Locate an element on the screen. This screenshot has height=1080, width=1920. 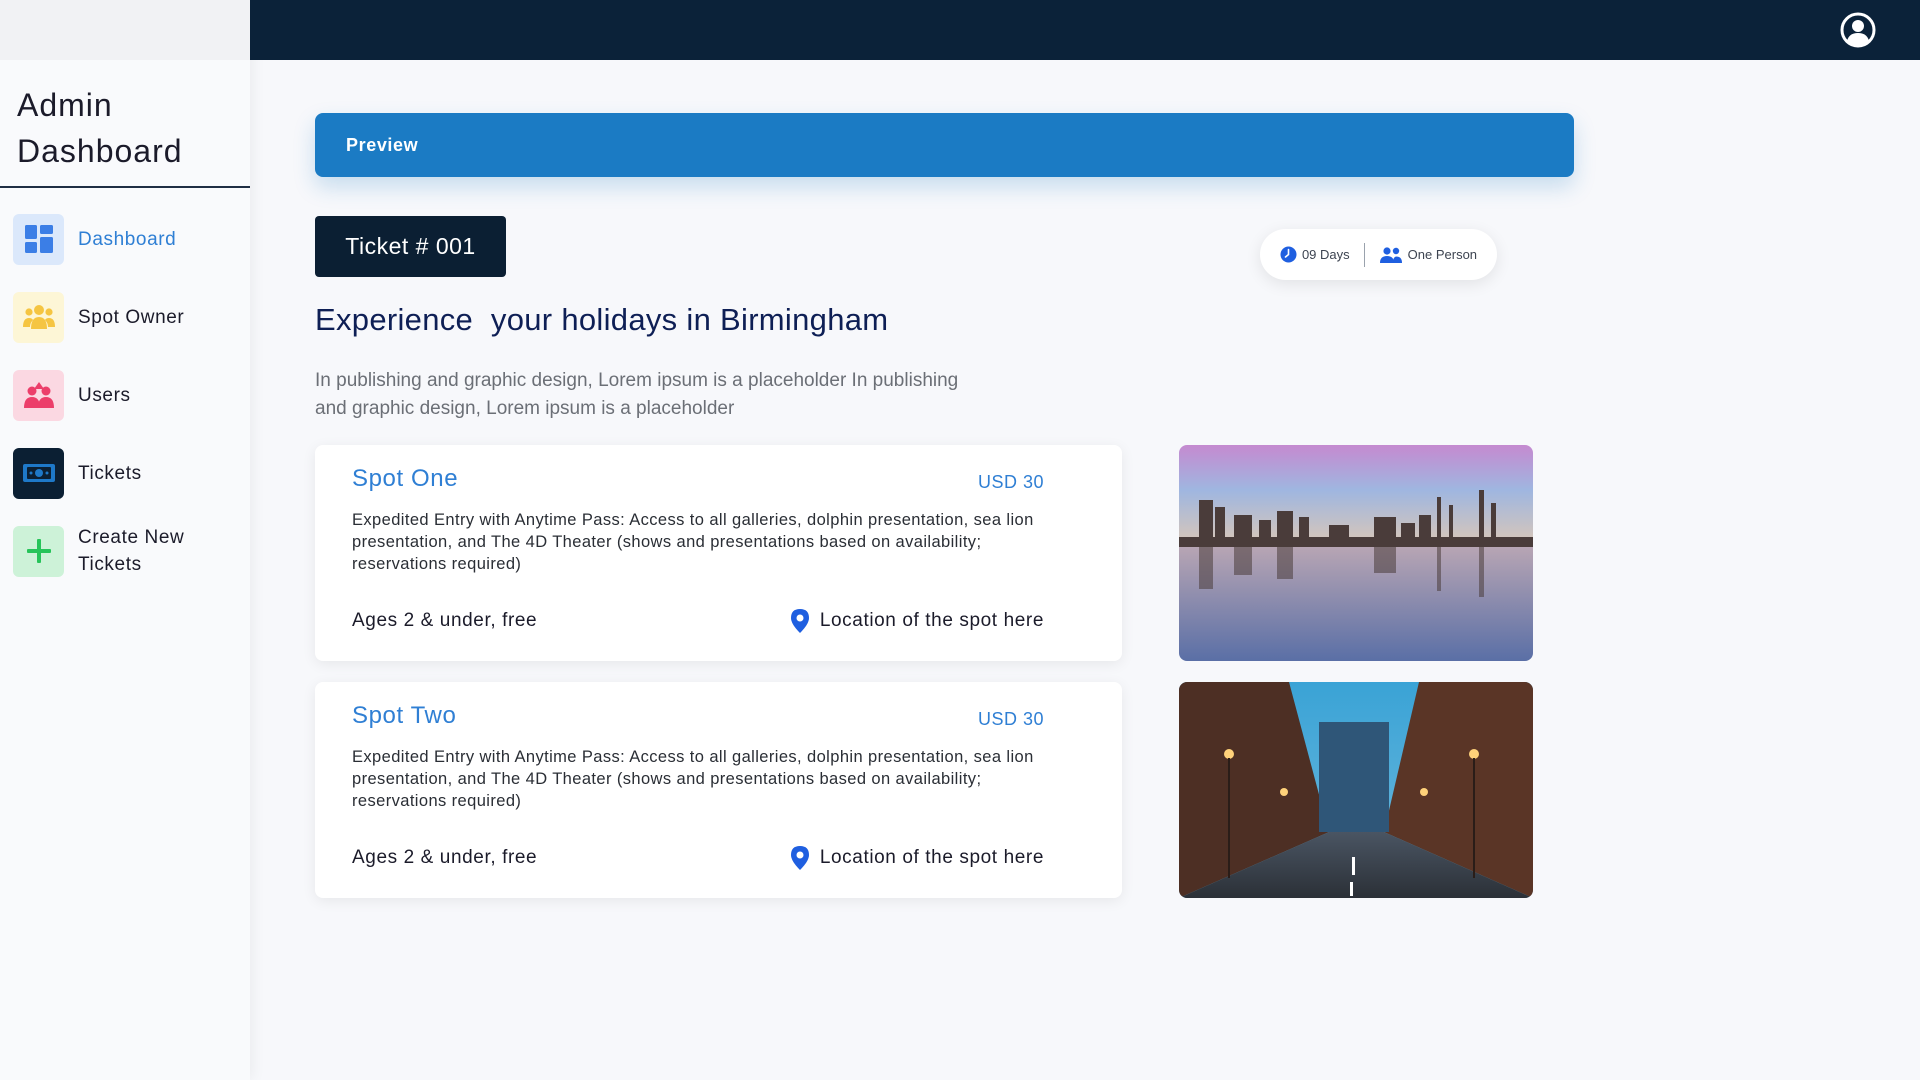
sidebar-item-create-new-tickets: Create New Tickets is located at coordinates (125, 551).